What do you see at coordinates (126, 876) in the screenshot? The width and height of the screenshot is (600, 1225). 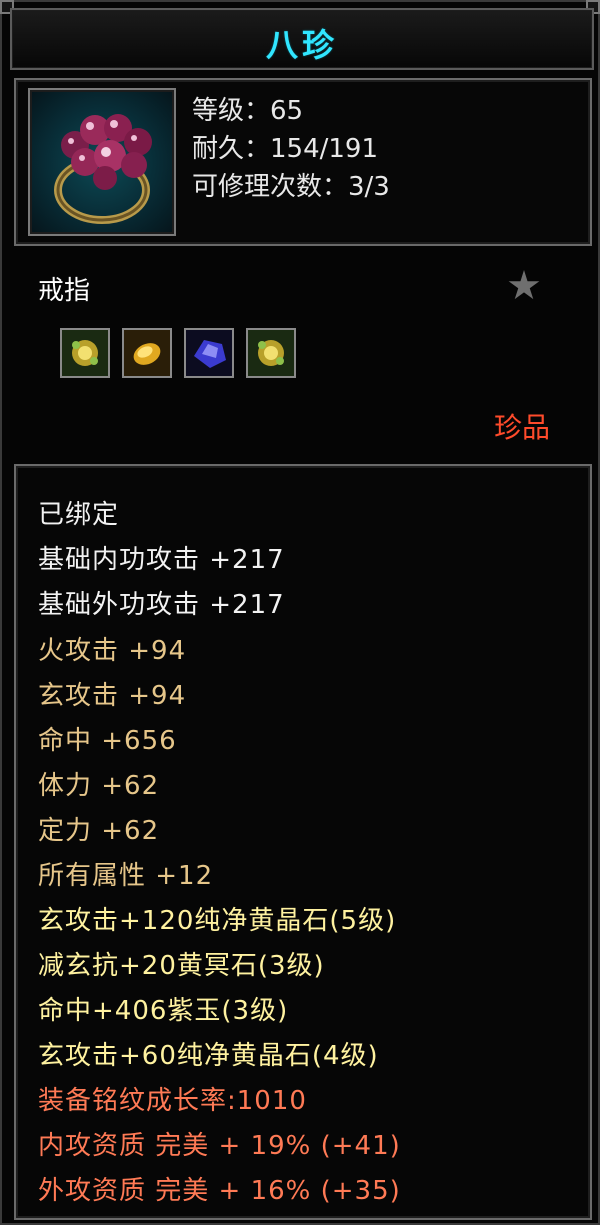 I see `attribute-line: 所有属性 +12` at bounding box center [126, 876].